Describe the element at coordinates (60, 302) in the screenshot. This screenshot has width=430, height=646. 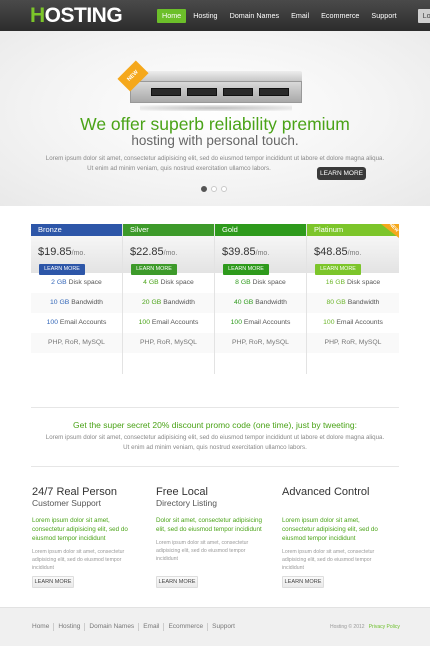
I see `bandwidth-value: 10 GB` at that location.